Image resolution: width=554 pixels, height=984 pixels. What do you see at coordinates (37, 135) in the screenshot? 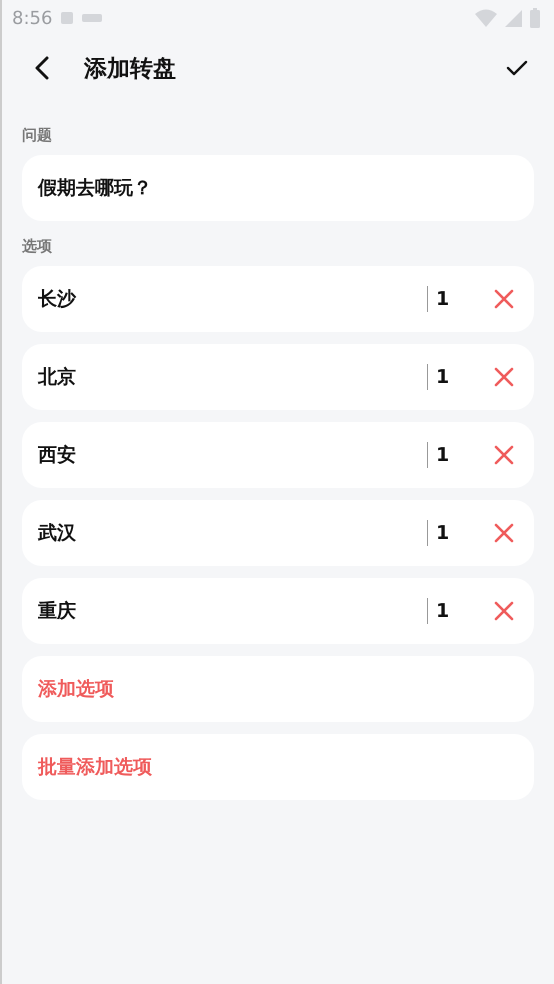
I see `section-label: 问题` at bounding box center [37, 135].